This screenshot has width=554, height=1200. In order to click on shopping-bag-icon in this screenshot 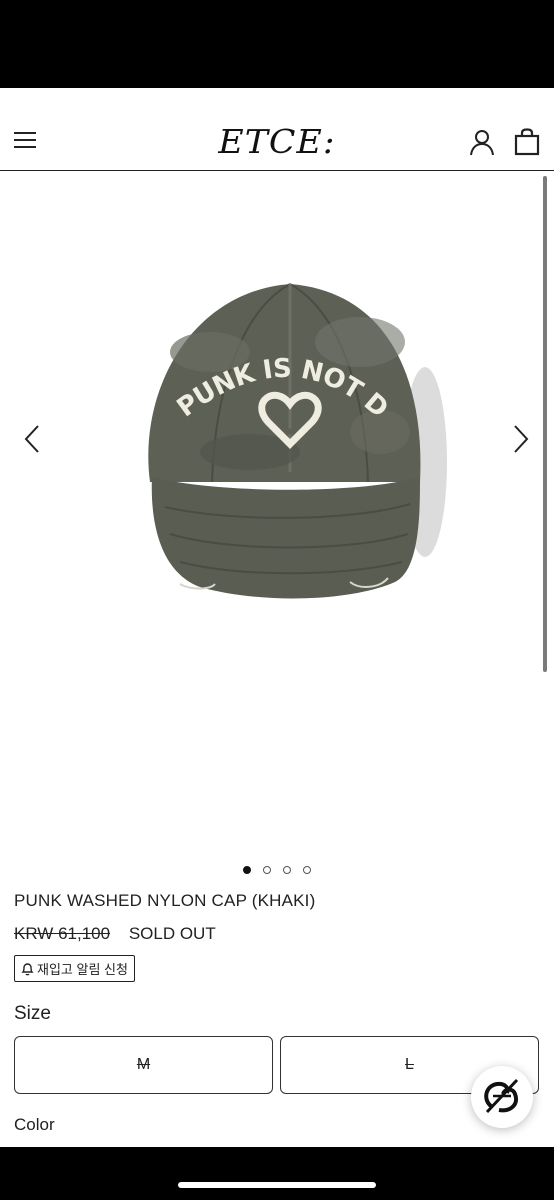, I will do `click(527, 142)`.